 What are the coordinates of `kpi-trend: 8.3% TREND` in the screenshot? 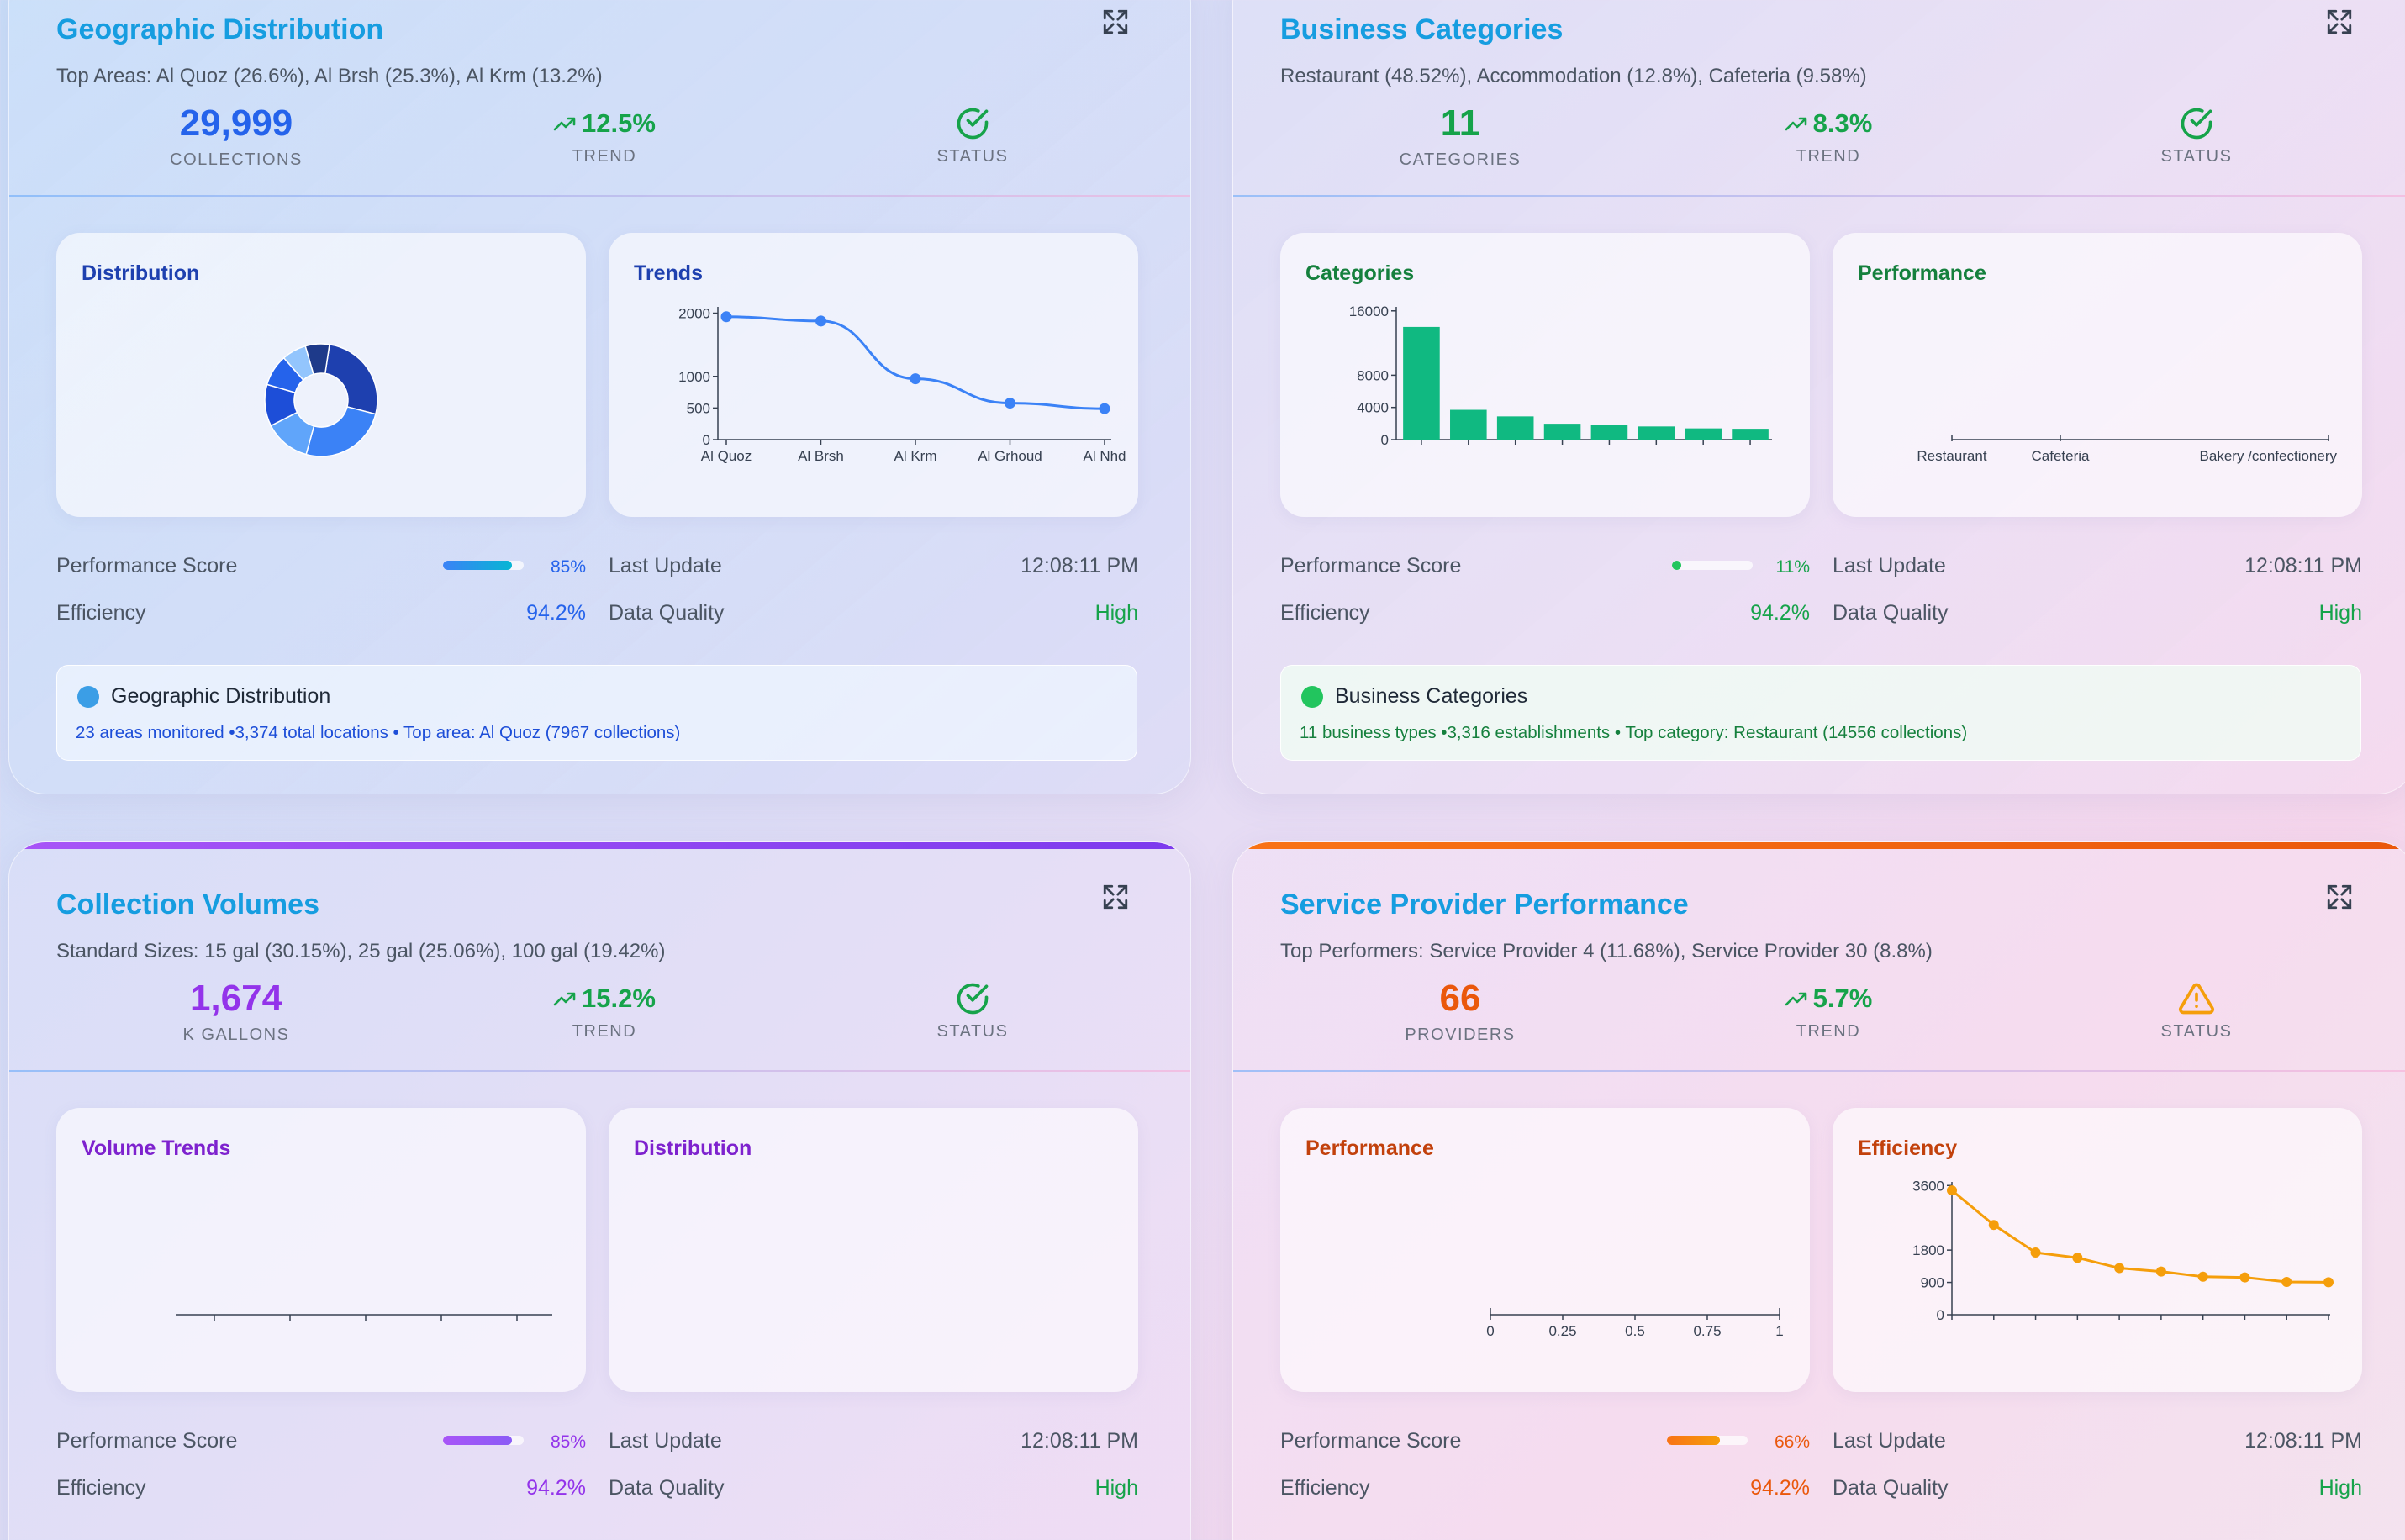 It's located at (1828, 133).